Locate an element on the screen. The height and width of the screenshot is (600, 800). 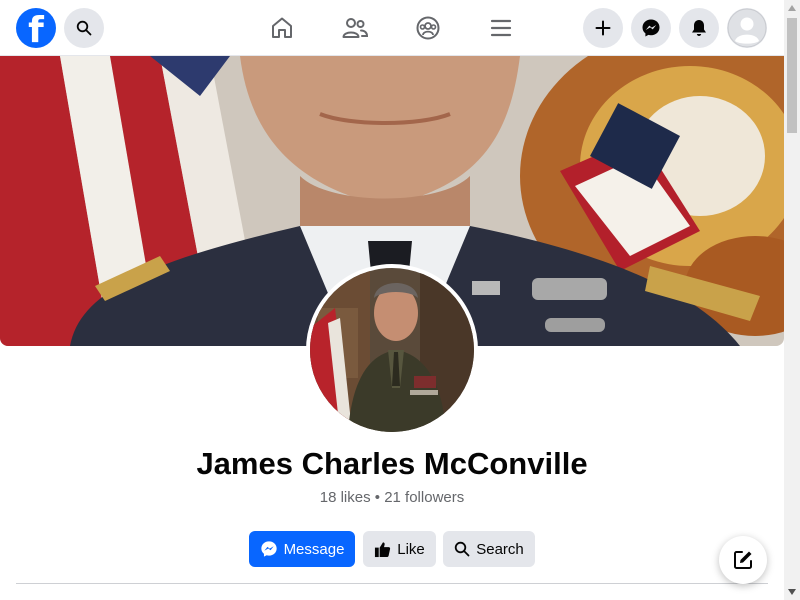
nav-groups is located at coordinates (428, 28).